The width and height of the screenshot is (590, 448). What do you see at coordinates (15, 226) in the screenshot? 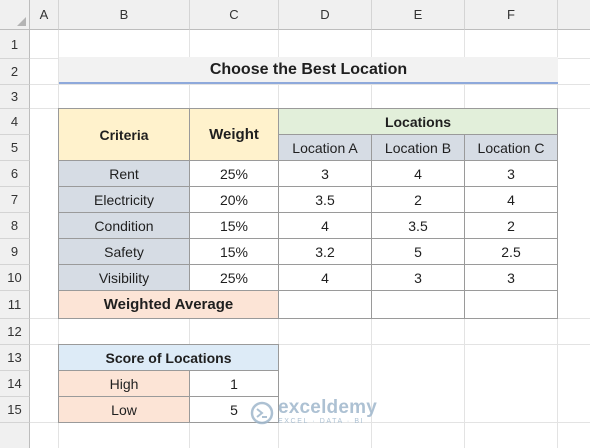
I see `row-header-8: 8` at bounding box center [15, 226].